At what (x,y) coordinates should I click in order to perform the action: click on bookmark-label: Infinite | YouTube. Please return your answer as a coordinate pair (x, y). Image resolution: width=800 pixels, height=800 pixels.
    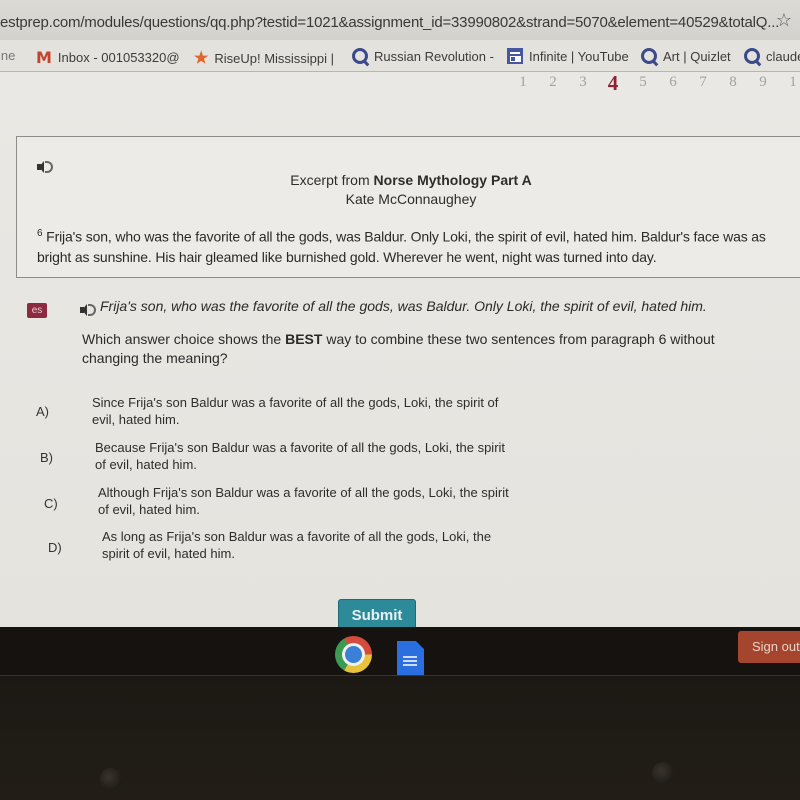
    Looking at the image, I should click on (579, 56).